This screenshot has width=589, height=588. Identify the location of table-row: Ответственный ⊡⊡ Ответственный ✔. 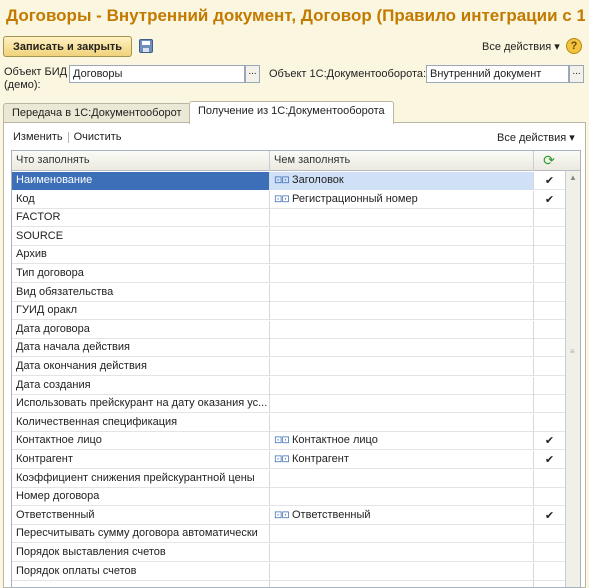
(288, 515).